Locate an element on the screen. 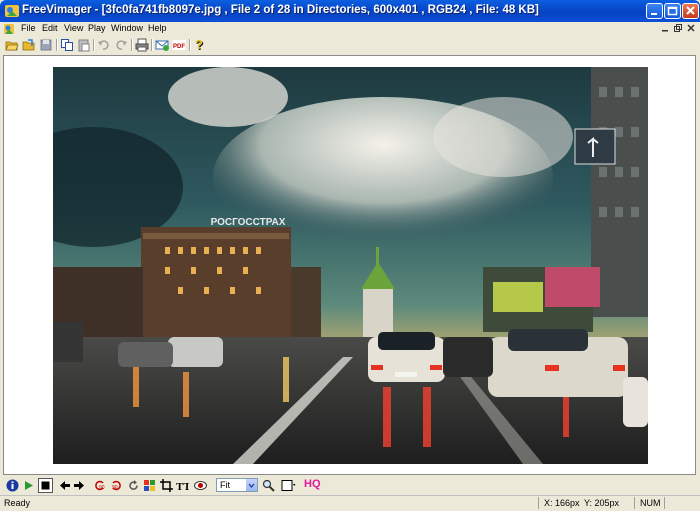  maximize-button is located at coordinates (672, 11).